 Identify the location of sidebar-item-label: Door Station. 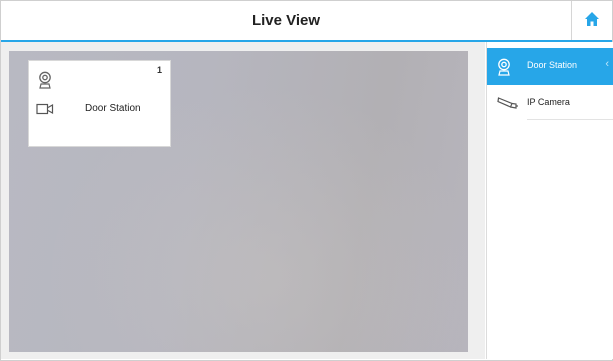
(552, 65).